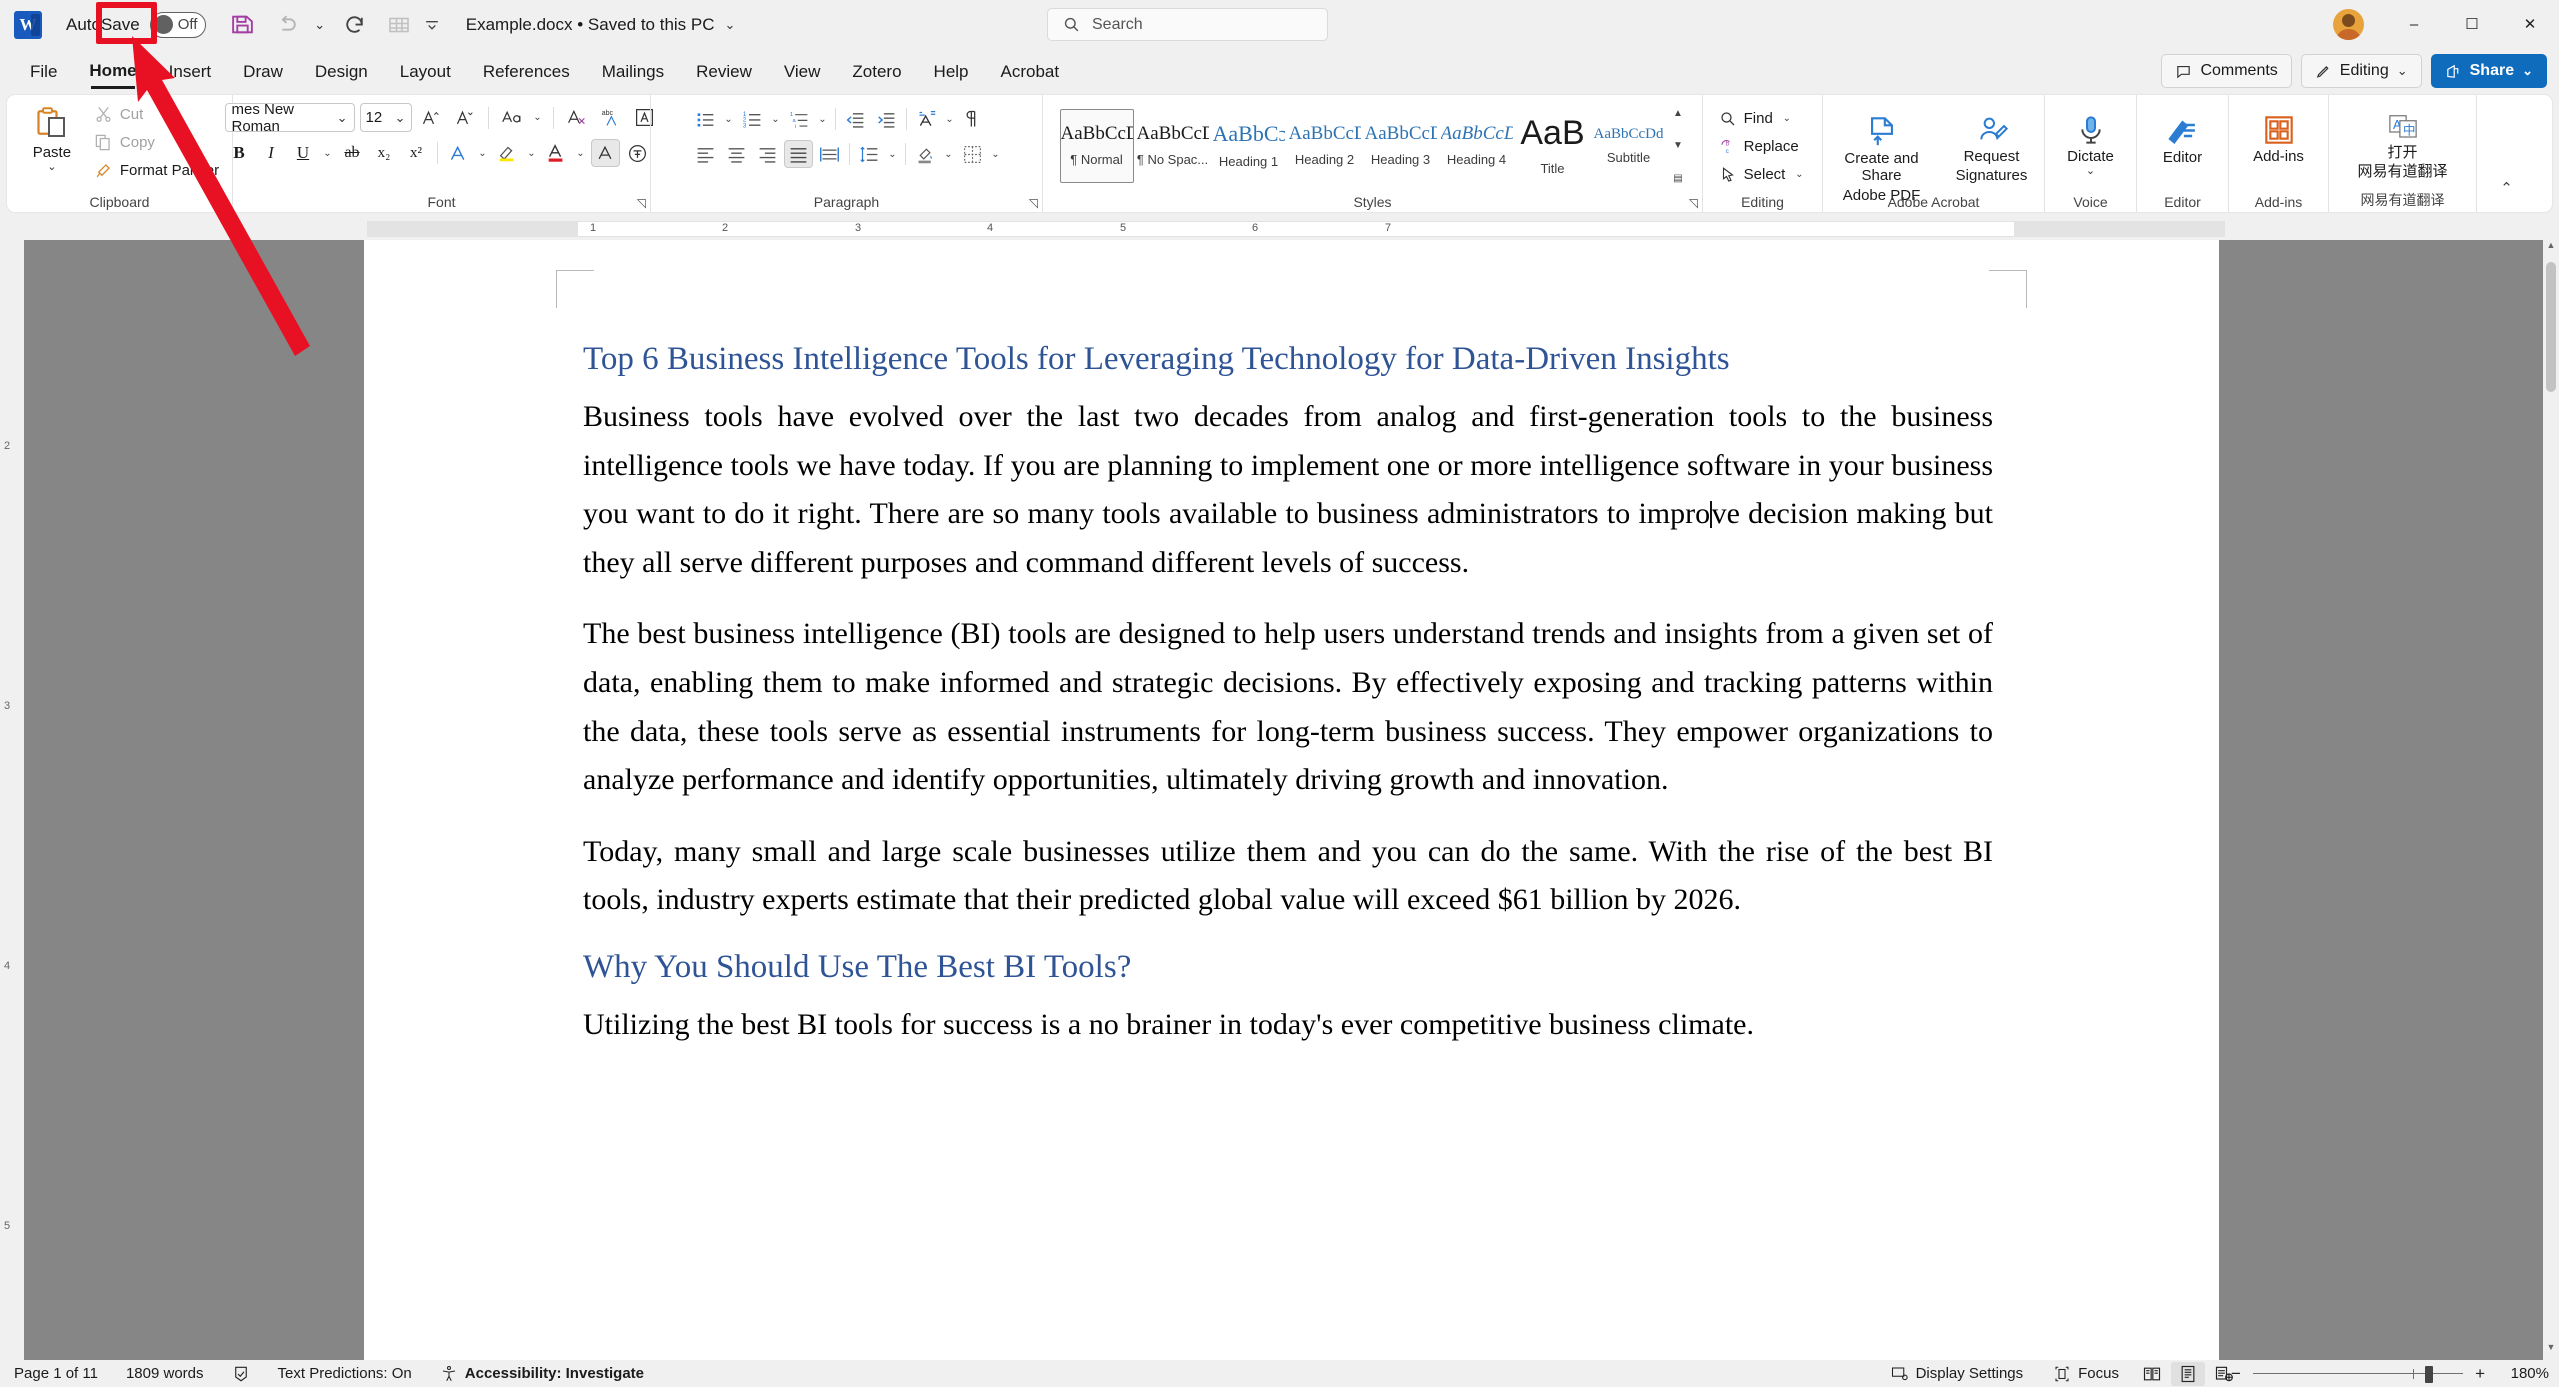  What do you see at coordinates (542, 1373) in the screenshot?
I see `accessibility-status: Accessibility: Investigate` at bounding box center [542, 1373].